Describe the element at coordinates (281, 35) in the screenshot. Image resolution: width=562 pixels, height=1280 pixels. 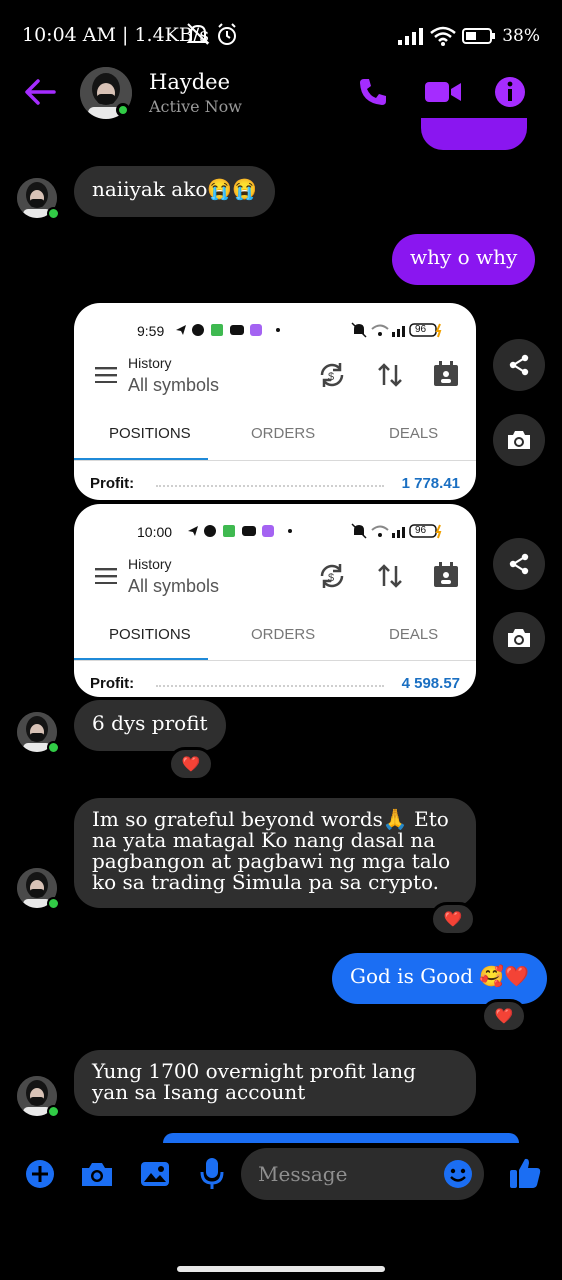
I see `status-bar: 10:04 AM | 1.4KB/s 38%` at that location.